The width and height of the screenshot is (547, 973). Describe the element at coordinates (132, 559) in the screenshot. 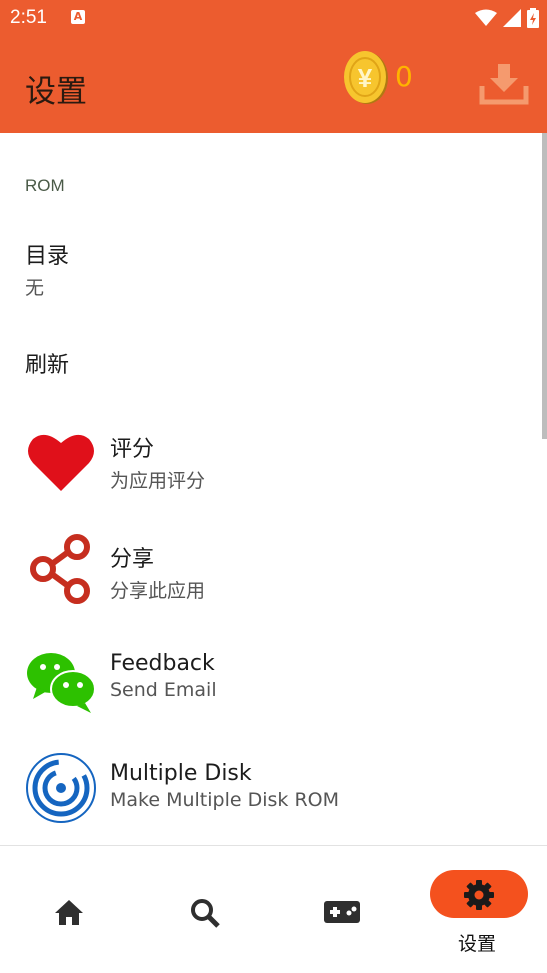

I see `pref-title: 分享` at that location.